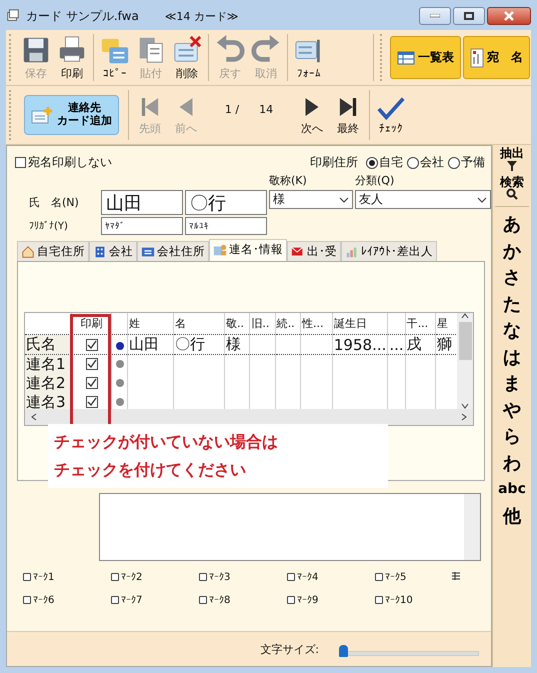  What do you see at coordinates (288, 323) in the screenshot?
I see `column-header: 続..` at bounding box center [288, 323].